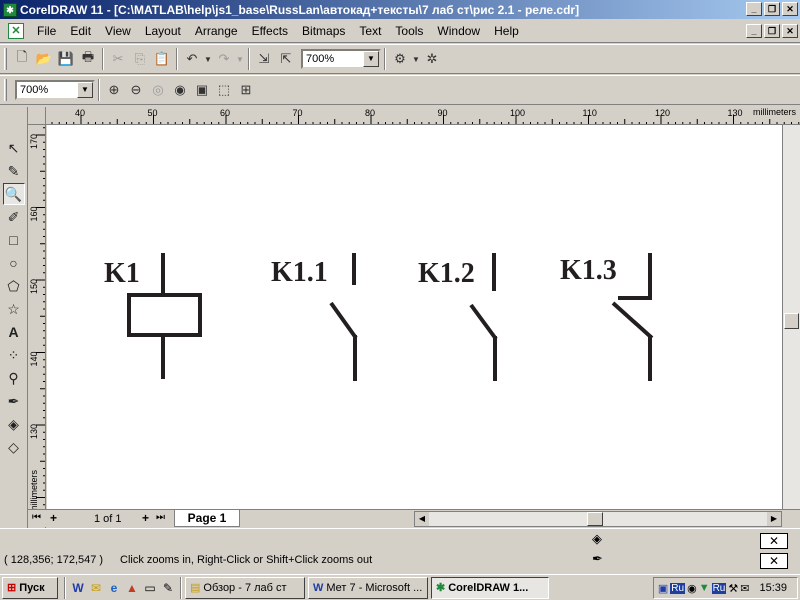 This screenshot has width=800, height=600. What do you see at coordinates (774, 519) in the screenshot?
I see `scroll-right-icon: ▶` at bounding box center [774, 519].